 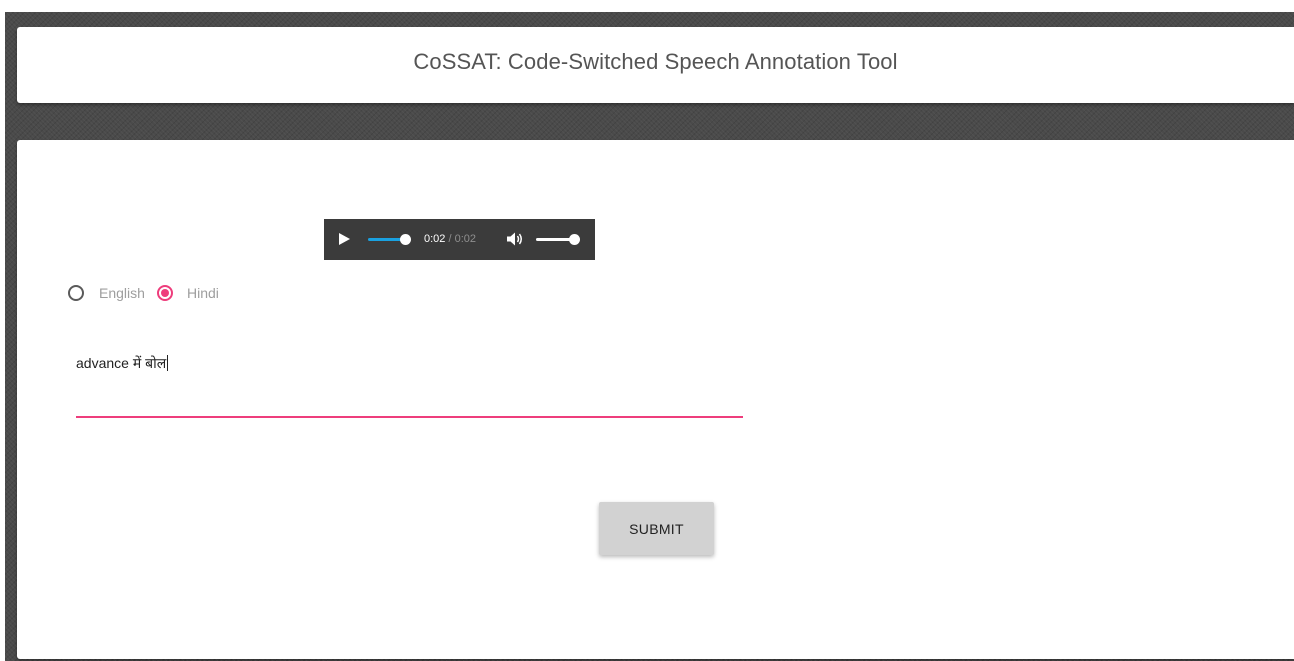 I want to click on play-icon, so click(x=344, y=239).